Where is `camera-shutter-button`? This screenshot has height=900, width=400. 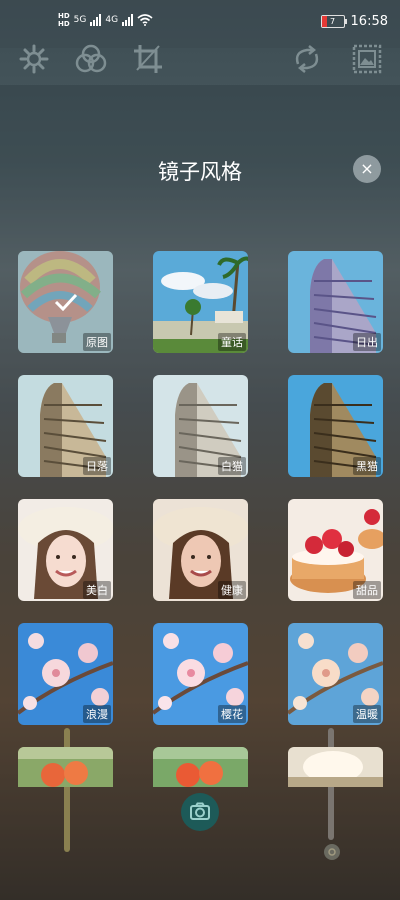
camera-shutter-button is located at coordinates (200, 812).